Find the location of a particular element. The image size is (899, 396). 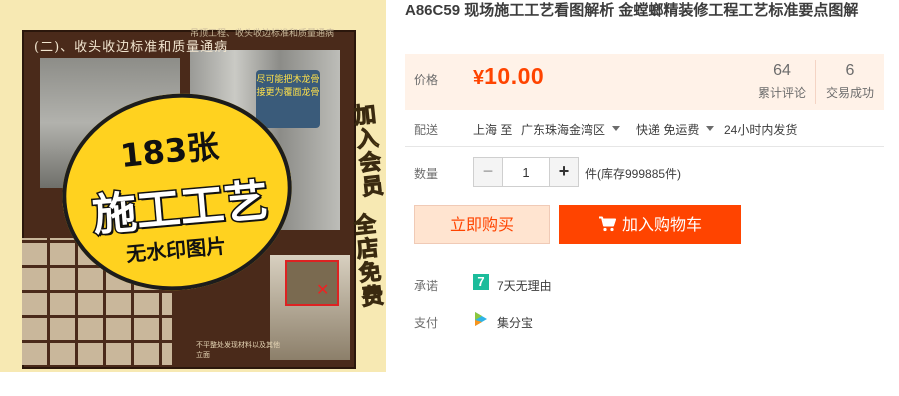

image-subheader-text: 吊顶工程、收头收边标准和质量通病 is located at coordinates (262, 34).